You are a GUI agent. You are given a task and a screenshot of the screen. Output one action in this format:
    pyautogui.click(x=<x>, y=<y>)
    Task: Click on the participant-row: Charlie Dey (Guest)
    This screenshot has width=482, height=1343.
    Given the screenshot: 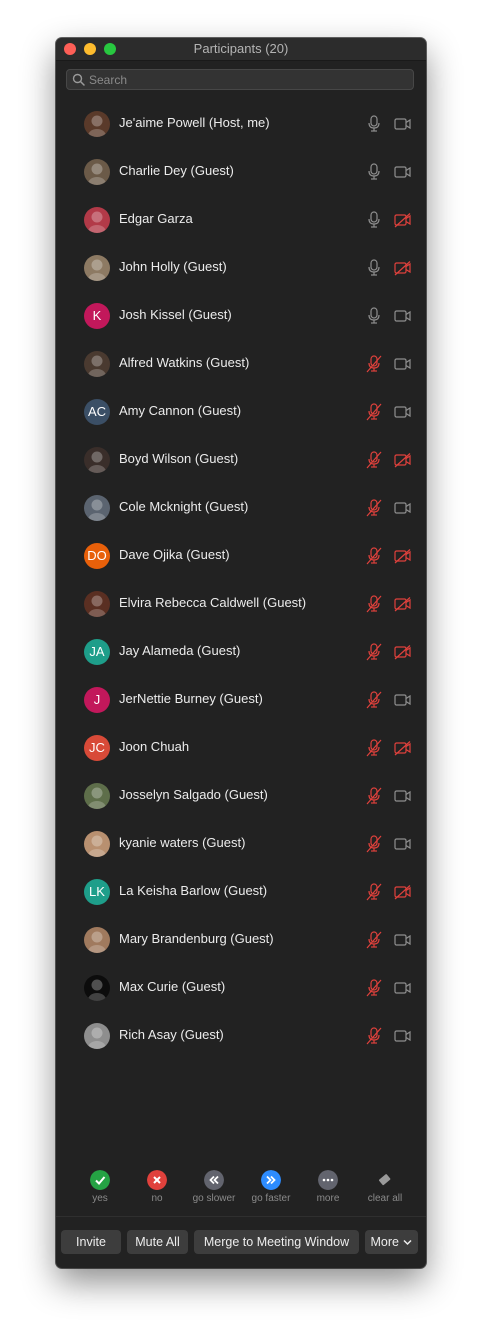 What is the action you would take?
    pyautogui.click(x=241, y=172)
    